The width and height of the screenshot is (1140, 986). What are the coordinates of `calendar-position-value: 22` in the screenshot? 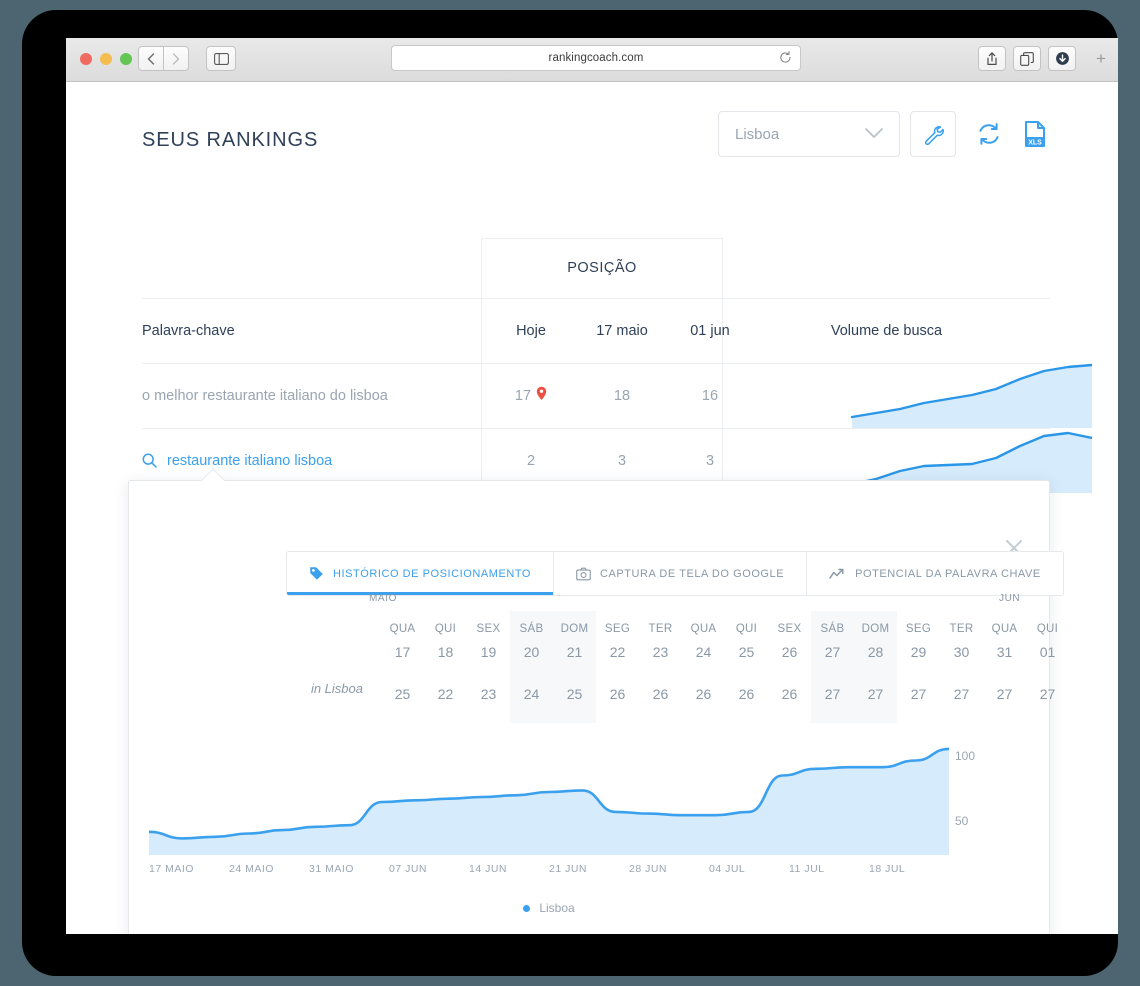 It's located at (445, 694).